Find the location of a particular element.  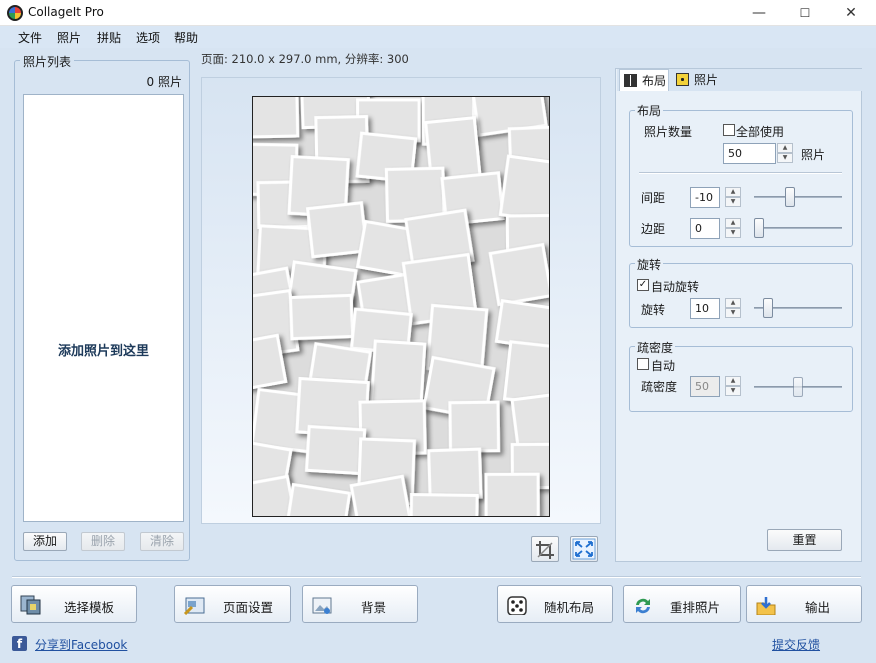

random-layout-label: 随机布局 is located at coordinates (569, 607).